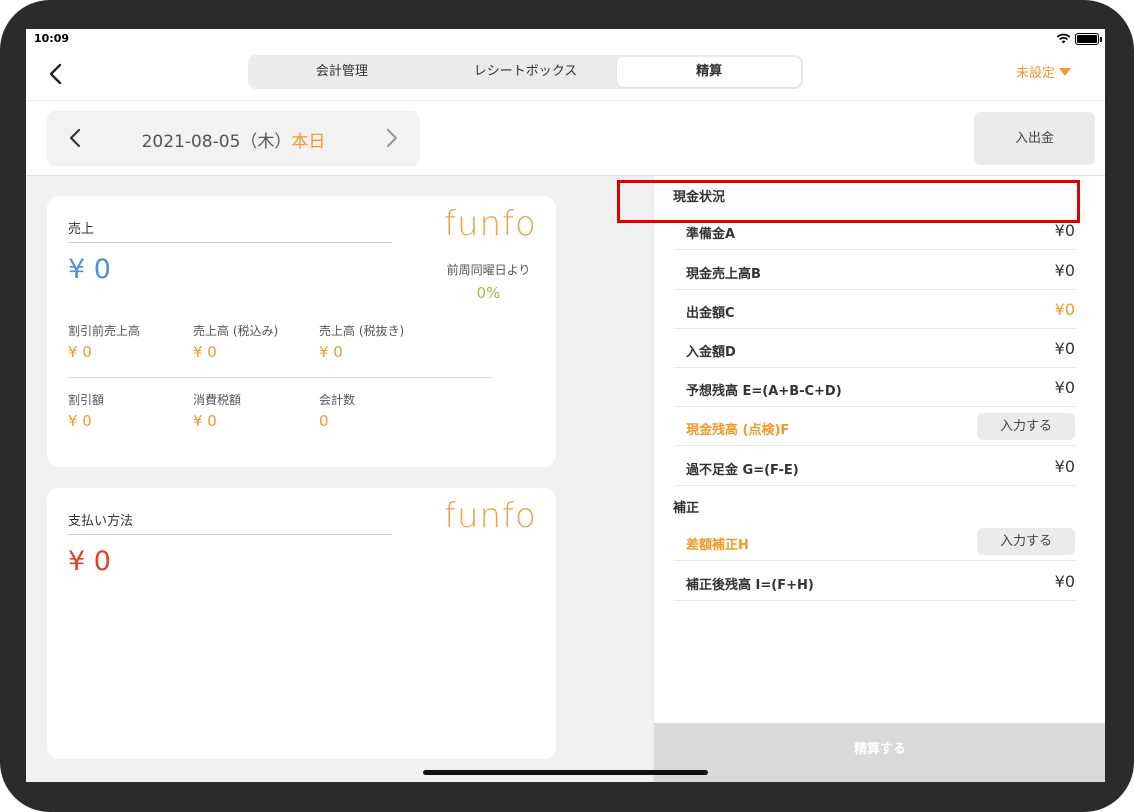 This screenshot has width=1134, height=812. I want to click on metric-label: 割引額, so click(86, 400).